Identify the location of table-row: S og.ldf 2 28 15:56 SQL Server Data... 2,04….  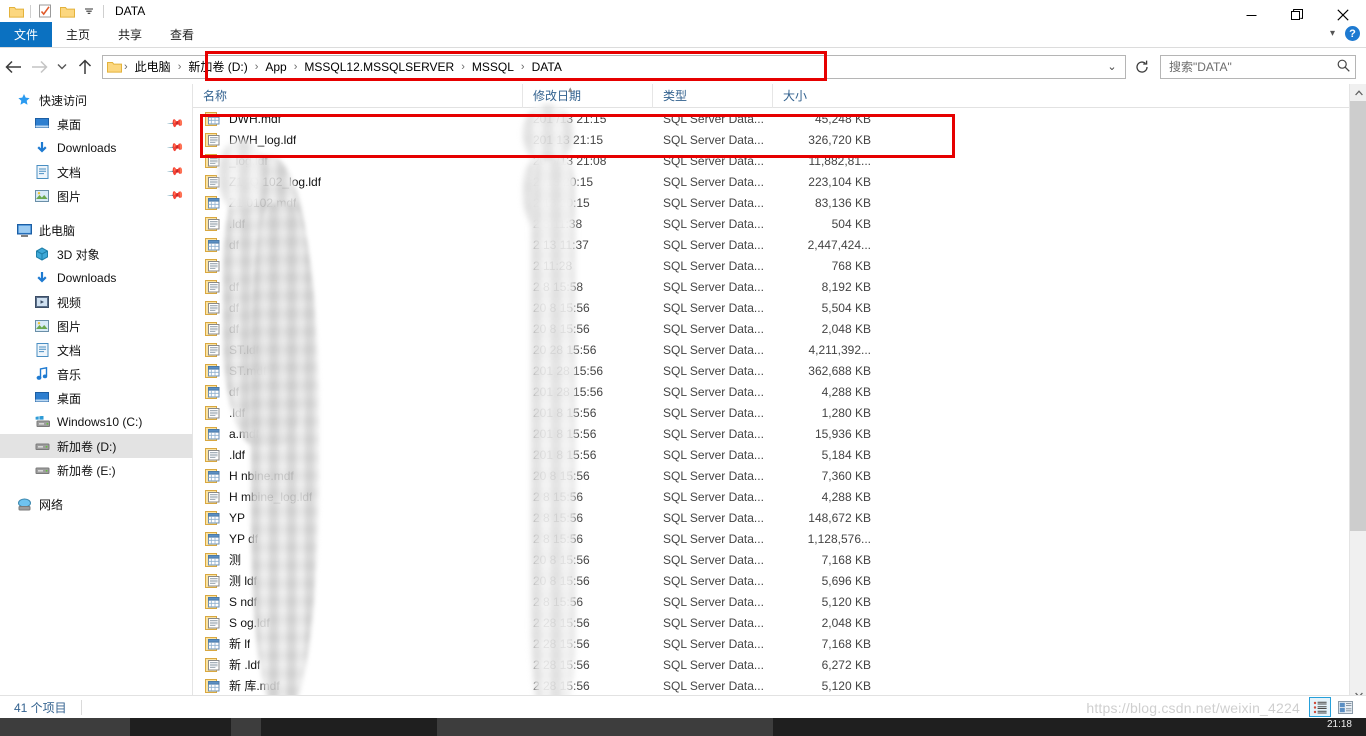
(779, 622).